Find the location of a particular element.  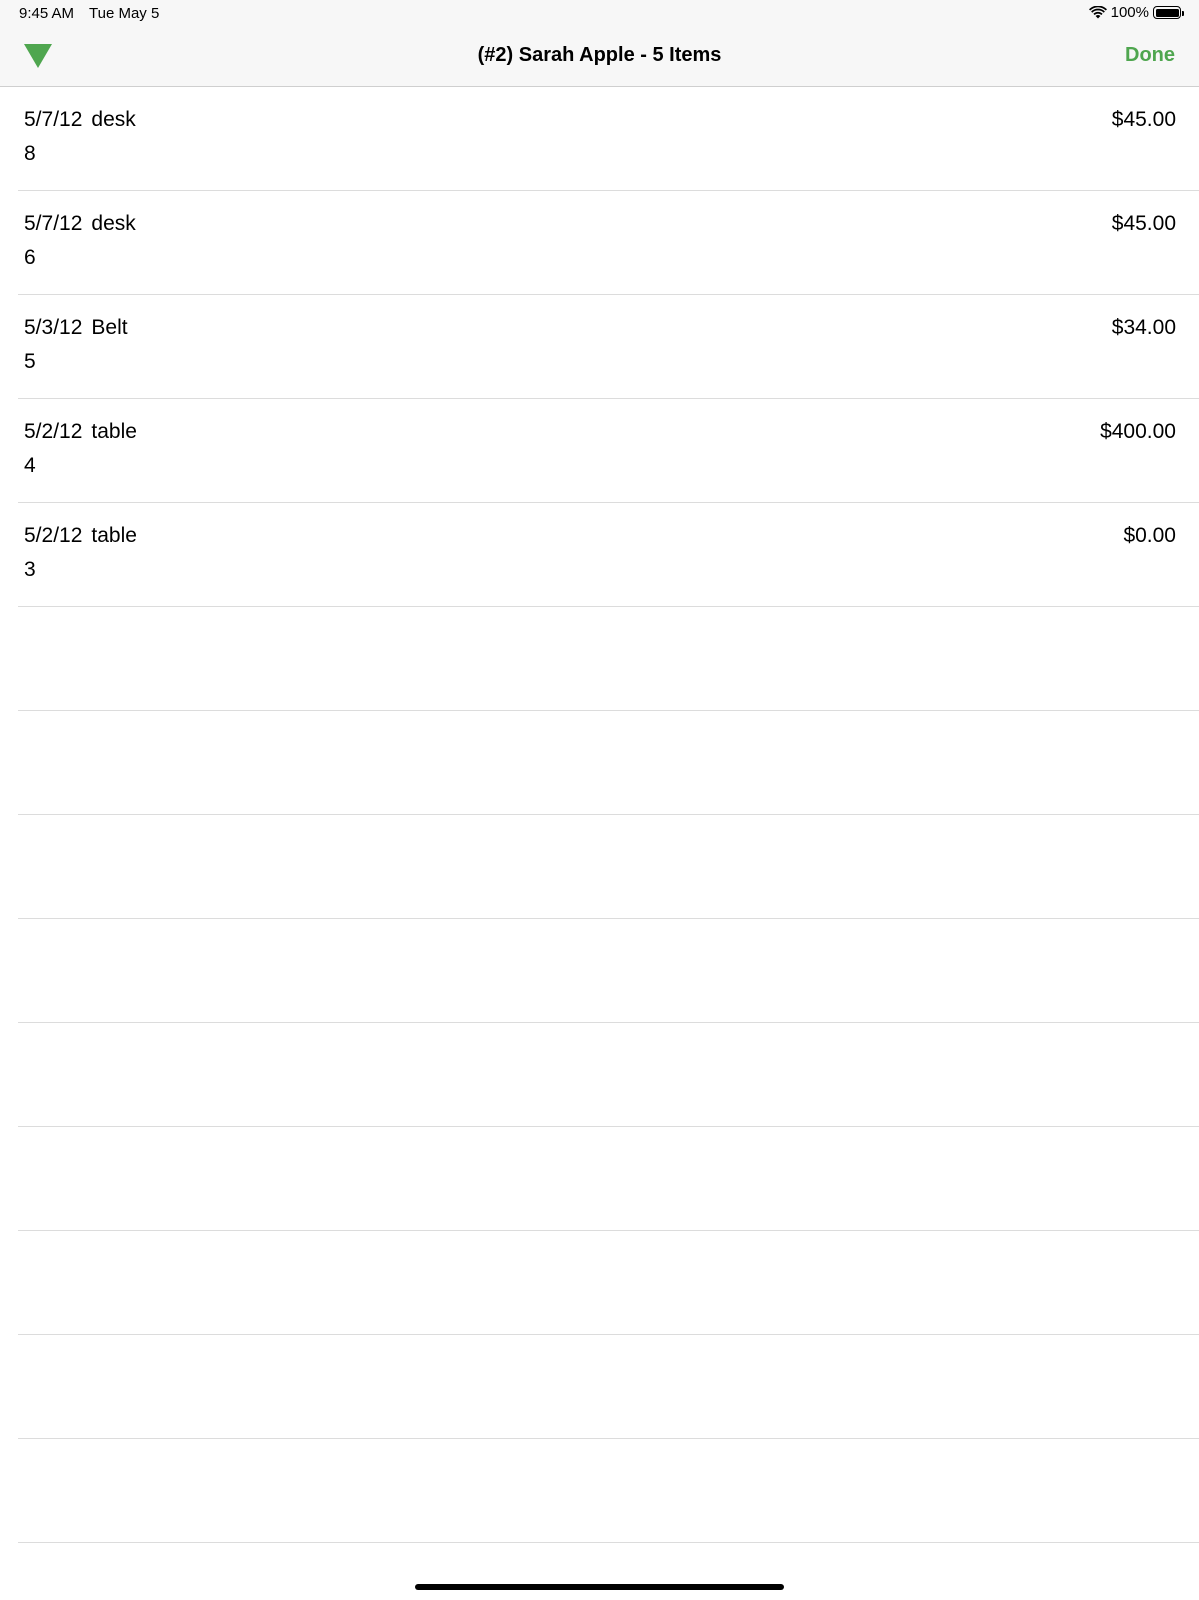

item-date: 5/3/12 is located at coordinates (53, 327).